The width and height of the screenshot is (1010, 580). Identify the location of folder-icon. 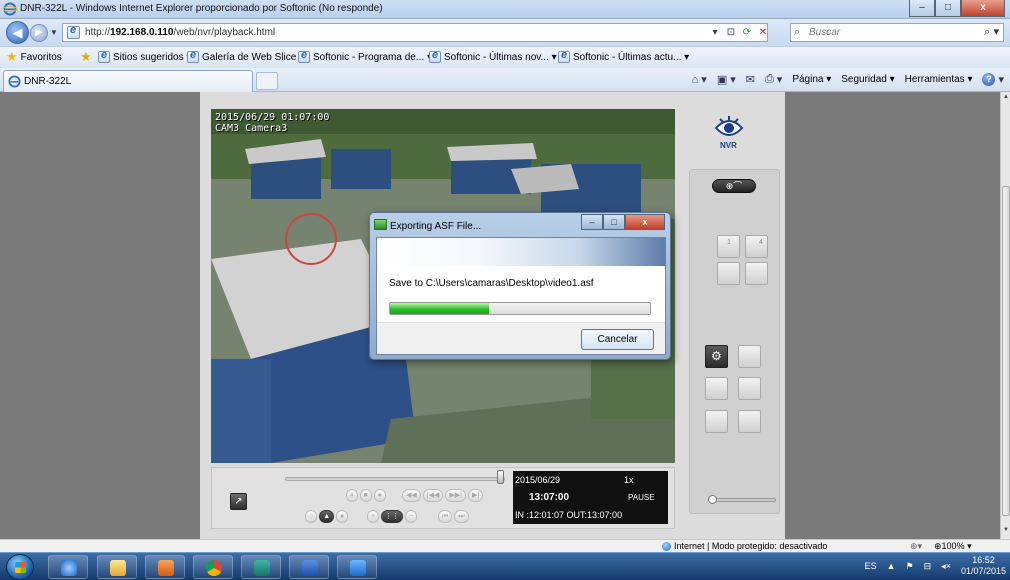
(118, 568).